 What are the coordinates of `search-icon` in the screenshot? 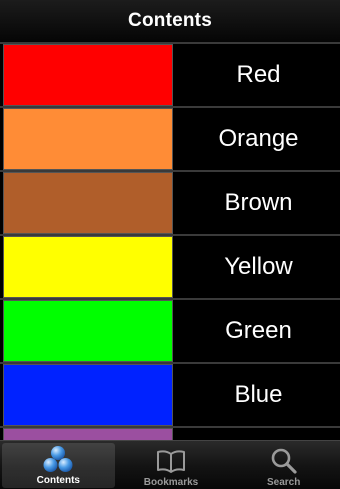 It's located at (284, 461).